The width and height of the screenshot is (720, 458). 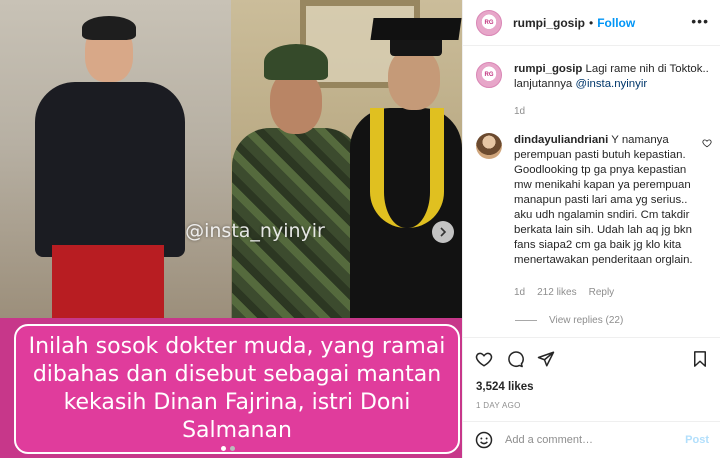 I want to click on avatar, so click(x=489, y=146).